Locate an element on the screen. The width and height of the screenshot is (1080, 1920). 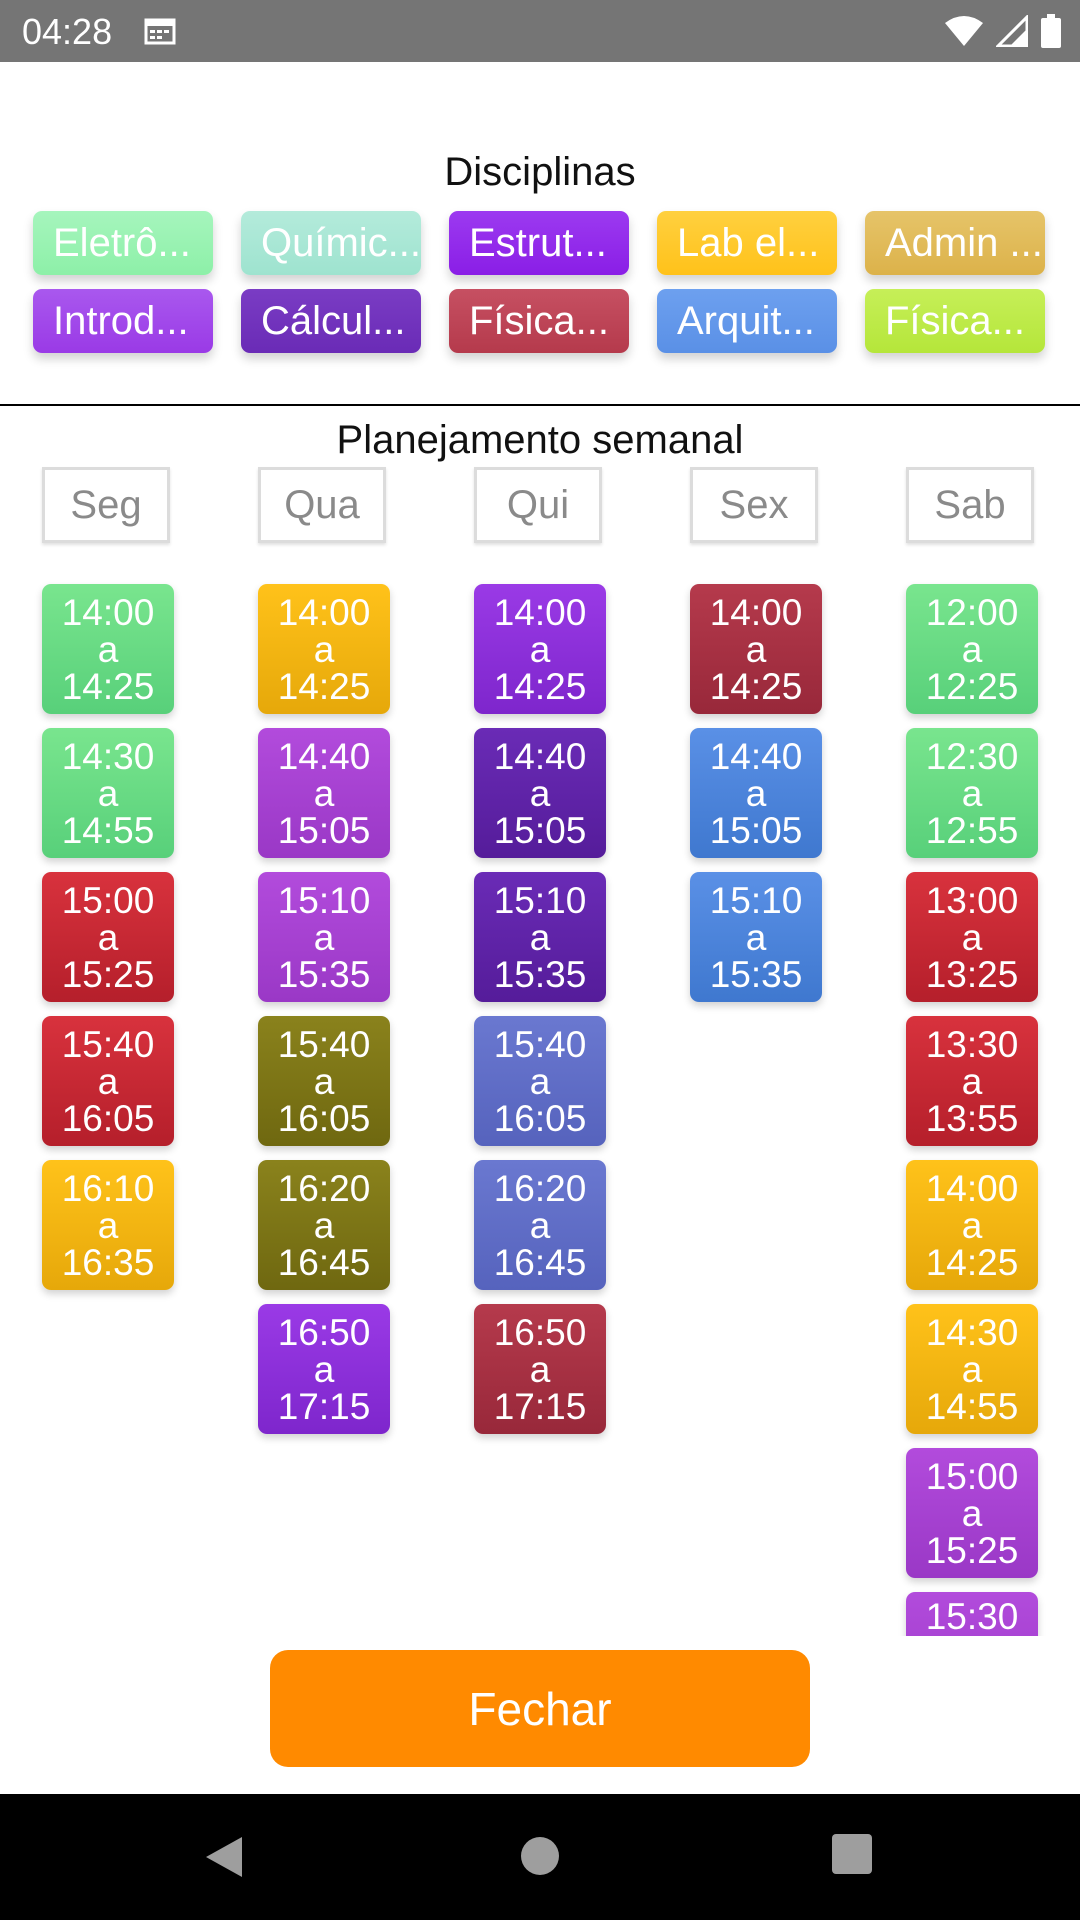
schedule-slot: 15:30 is located at coordinates (972, 1614).